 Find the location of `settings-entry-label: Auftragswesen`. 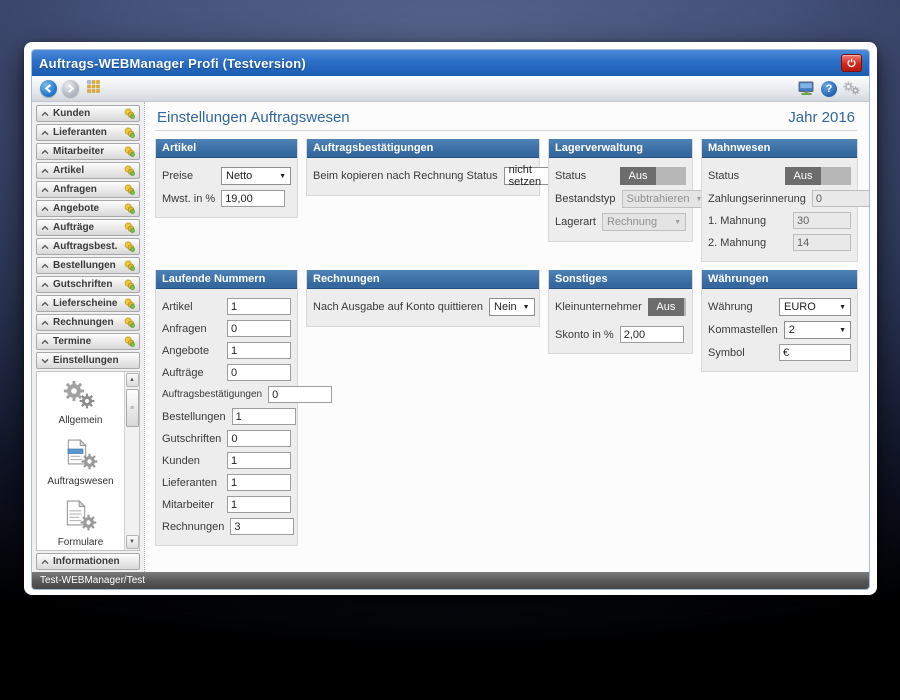

settings-entry-label: Auftragswesen is located at coordinates (80, 481).